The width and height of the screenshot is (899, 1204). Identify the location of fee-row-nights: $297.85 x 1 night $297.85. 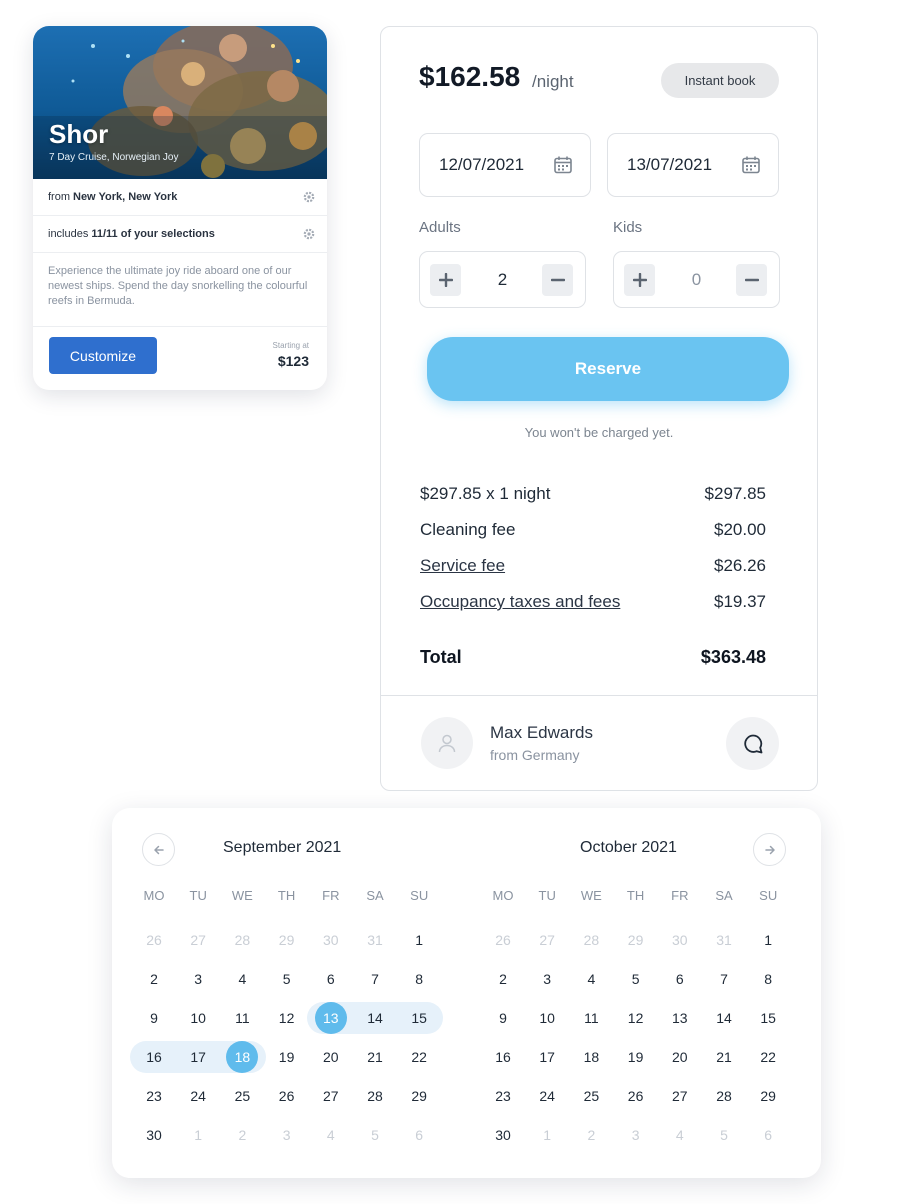
(593, 496).